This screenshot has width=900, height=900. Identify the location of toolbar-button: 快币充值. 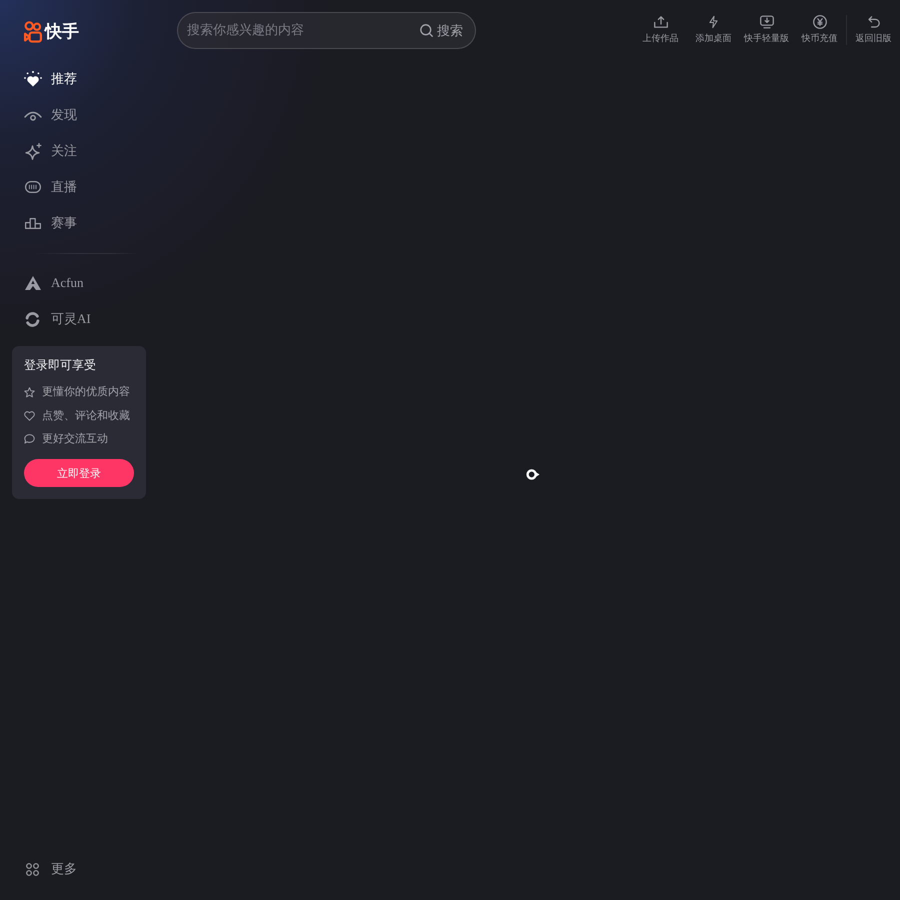
(819, 30).